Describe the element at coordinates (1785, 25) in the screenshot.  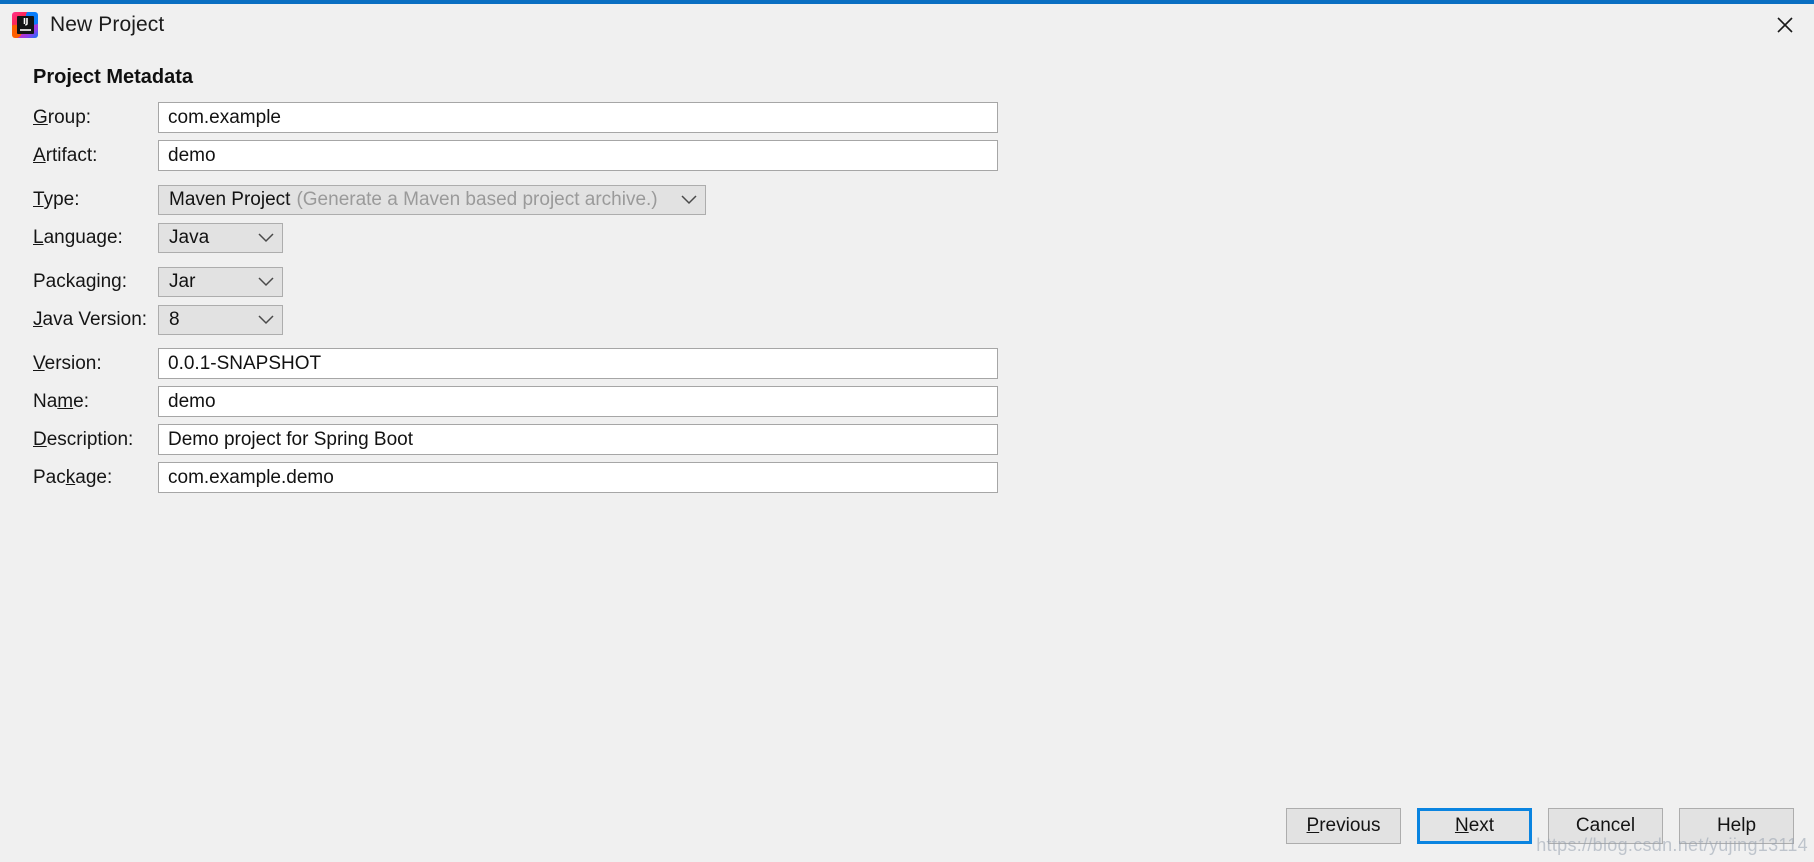
I see `close-icon` at that location.